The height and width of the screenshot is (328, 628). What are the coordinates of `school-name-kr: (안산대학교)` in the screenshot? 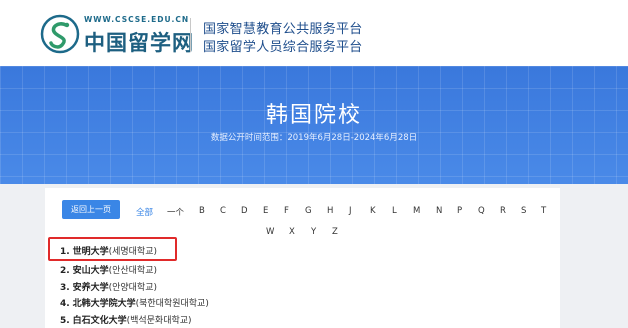 It's located at (133, 271).